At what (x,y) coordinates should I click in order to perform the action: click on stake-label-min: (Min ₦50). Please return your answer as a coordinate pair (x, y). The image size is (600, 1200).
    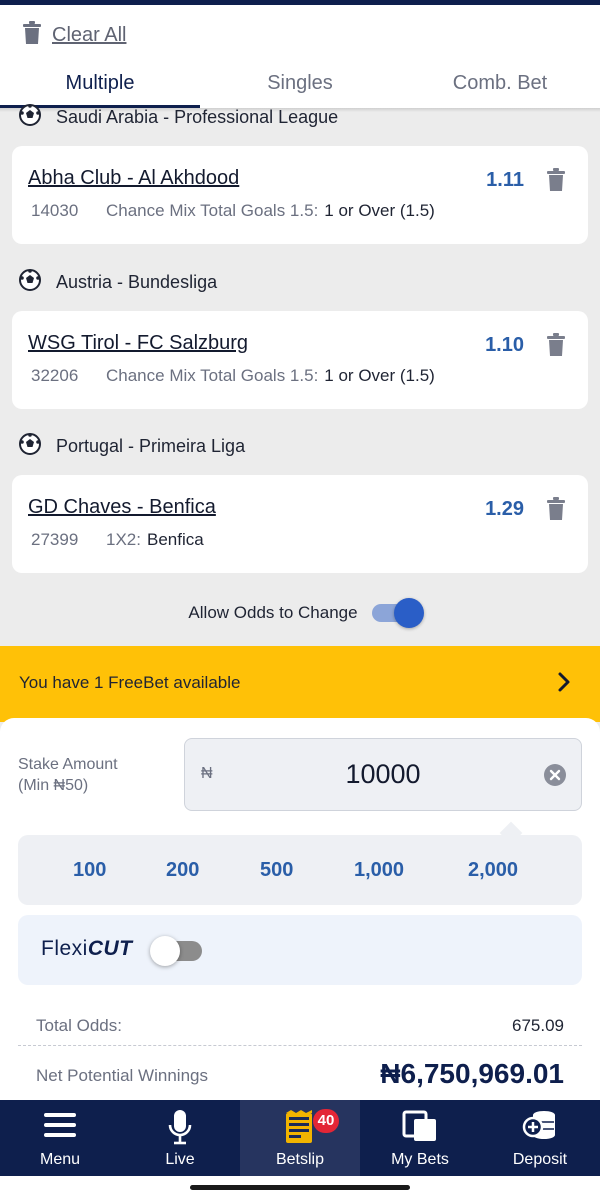
    Looking at the image, I should click on (53, 785).